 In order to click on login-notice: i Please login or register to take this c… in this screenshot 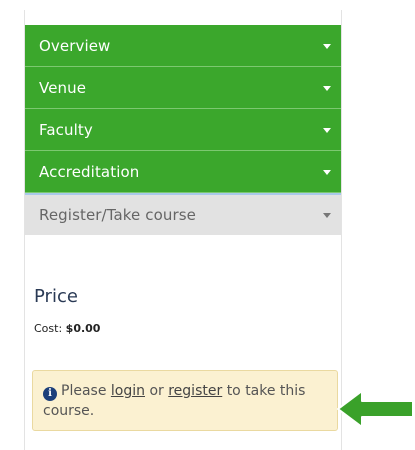, I will do `click(185, 400)`.